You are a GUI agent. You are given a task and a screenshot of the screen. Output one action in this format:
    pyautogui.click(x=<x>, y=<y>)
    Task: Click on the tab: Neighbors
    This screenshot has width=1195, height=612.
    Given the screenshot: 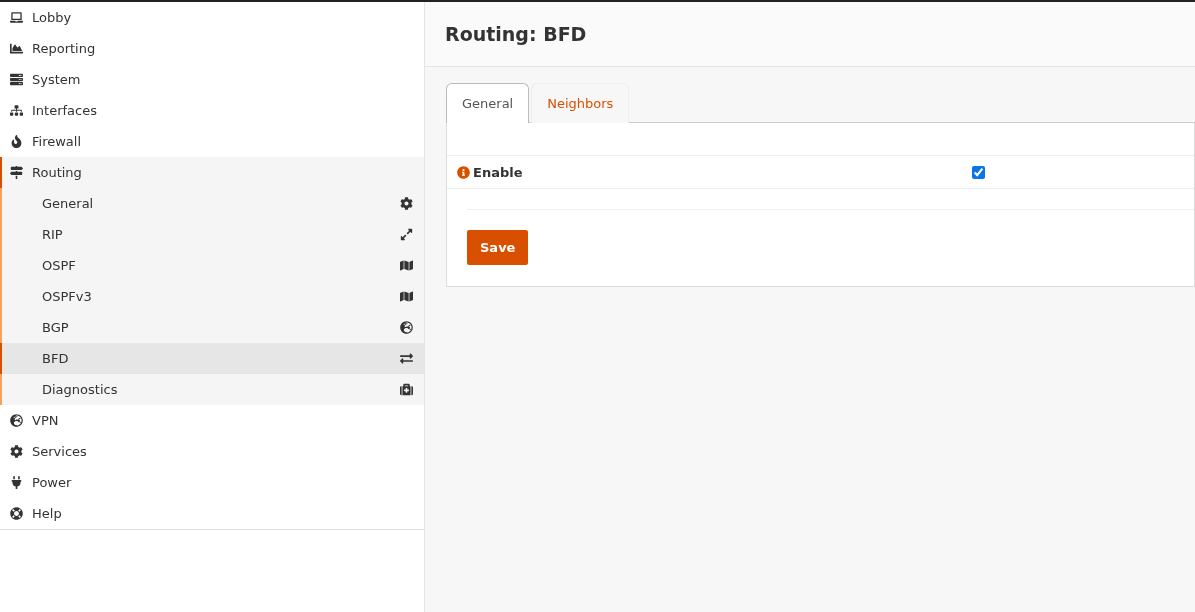 What is the action you would take?
    pyautogui.click(x=580, y=103)
    